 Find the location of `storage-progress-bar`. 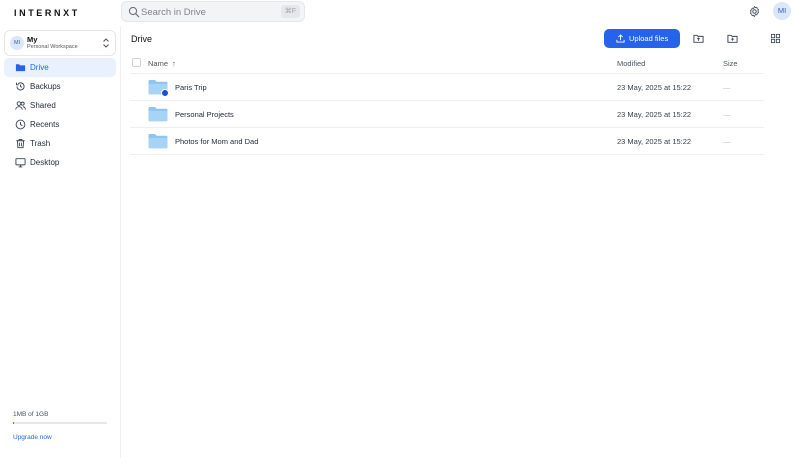

storage-progress-bar is located at coordinates (60, 423).